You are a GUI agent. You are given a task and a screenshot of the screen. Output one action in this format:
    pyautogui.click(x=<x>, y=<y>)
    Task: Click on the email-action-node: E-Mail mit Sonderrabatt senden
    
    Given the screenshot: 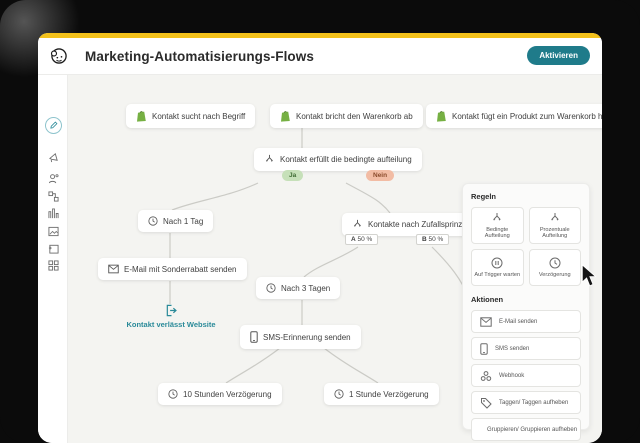 What is the action you would take?
    pyautogui.click(x=172, y=269)
    